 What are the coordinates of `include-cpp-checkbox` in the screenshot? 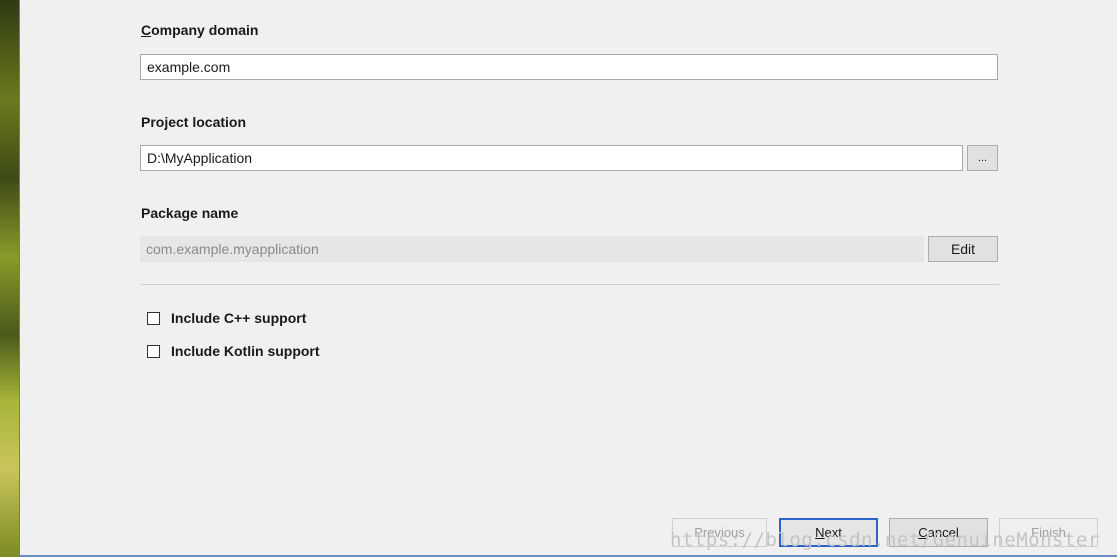 It's located at (153, 318).